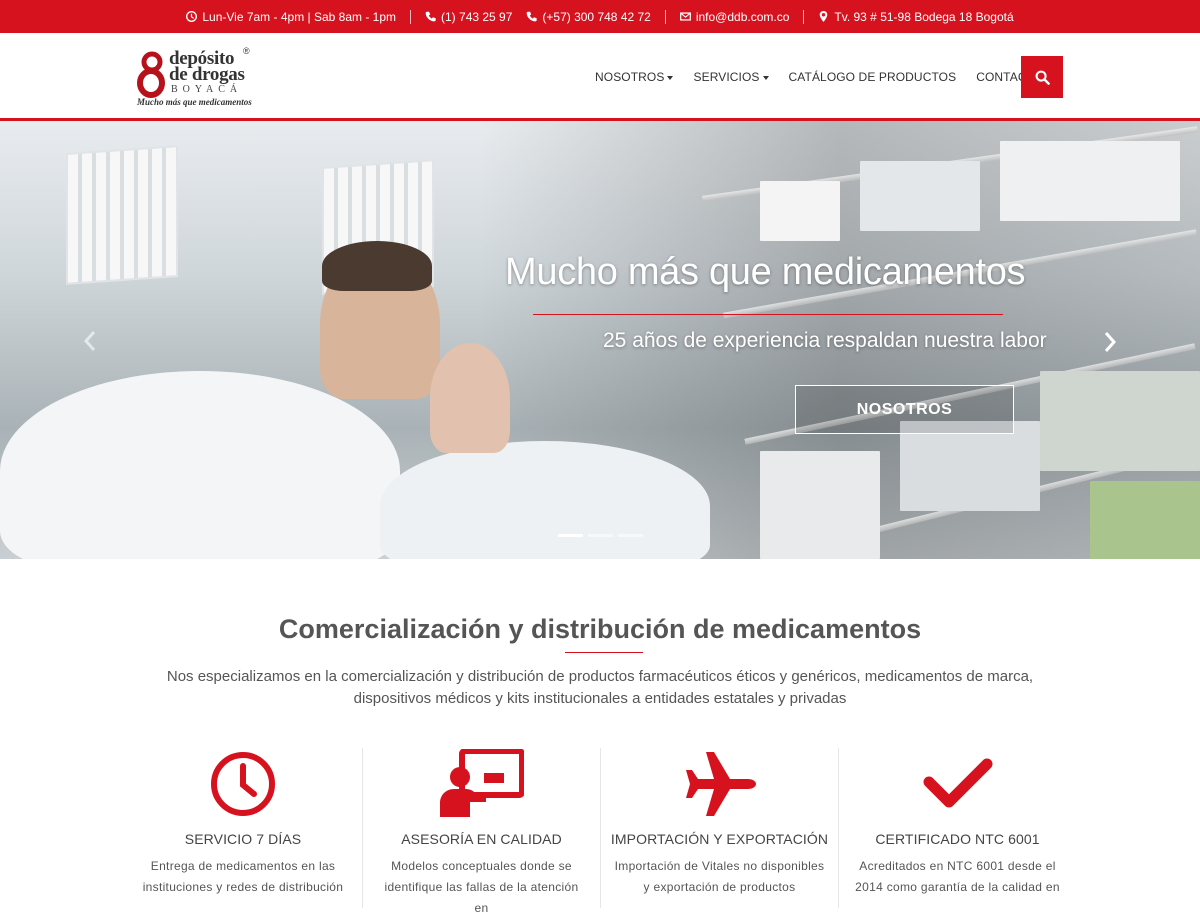 This screenshot has height=919, width=1200. What do you see at coordinates (200, 465) in the screenshot?
I see `pharmacist-man` at bounding box center [200, 465].